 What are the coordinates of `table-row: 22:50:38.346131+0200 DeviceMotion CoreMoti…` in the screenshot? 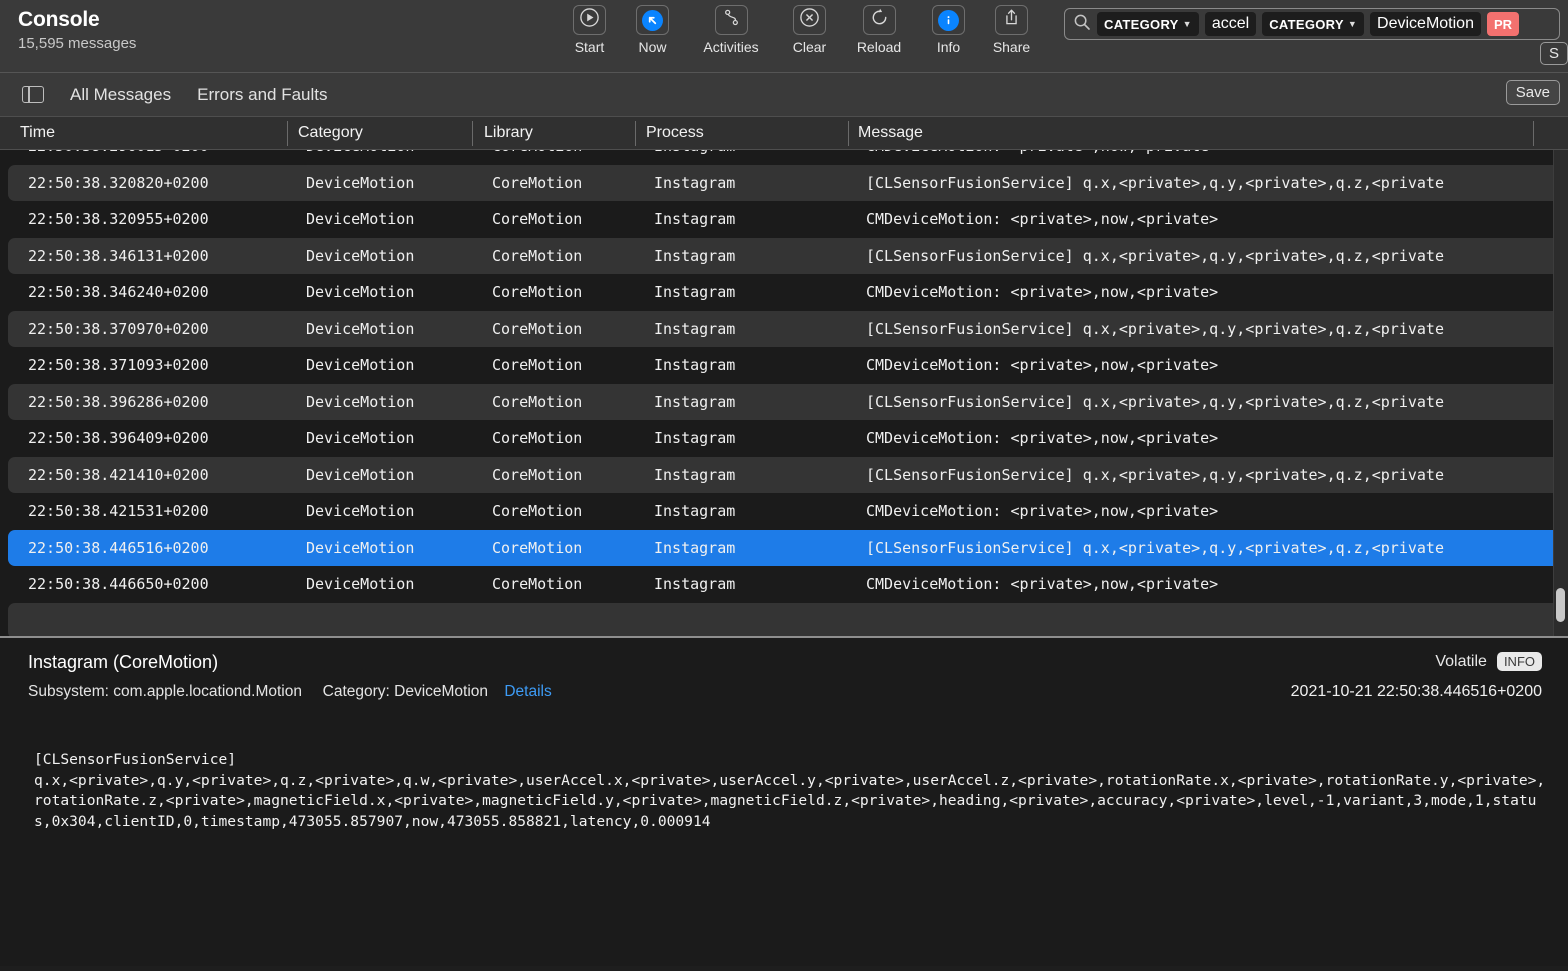 It's located at (784, 255).